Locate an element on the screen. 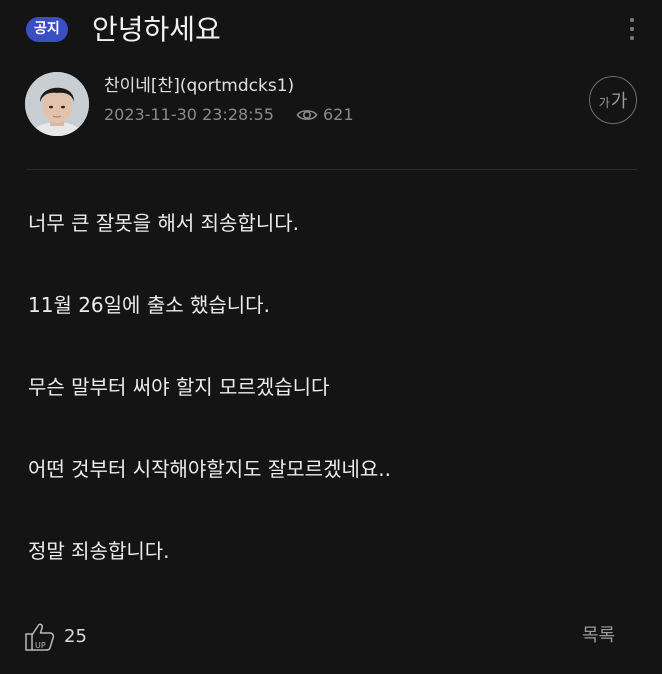 Image resolution: width=662 pixels, height=674 pixels. list-button: 목록 is located at coordinates (598, 636).